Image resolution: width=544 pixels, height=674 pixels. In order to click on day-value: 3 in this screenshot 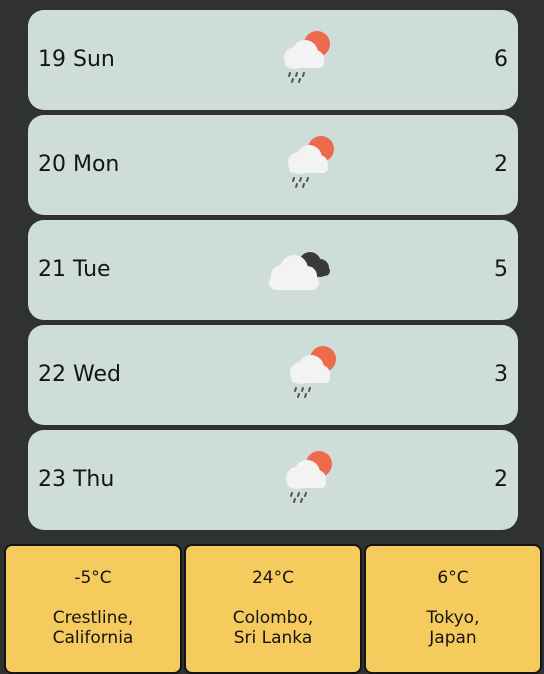, I will do `click(501, 374)`.